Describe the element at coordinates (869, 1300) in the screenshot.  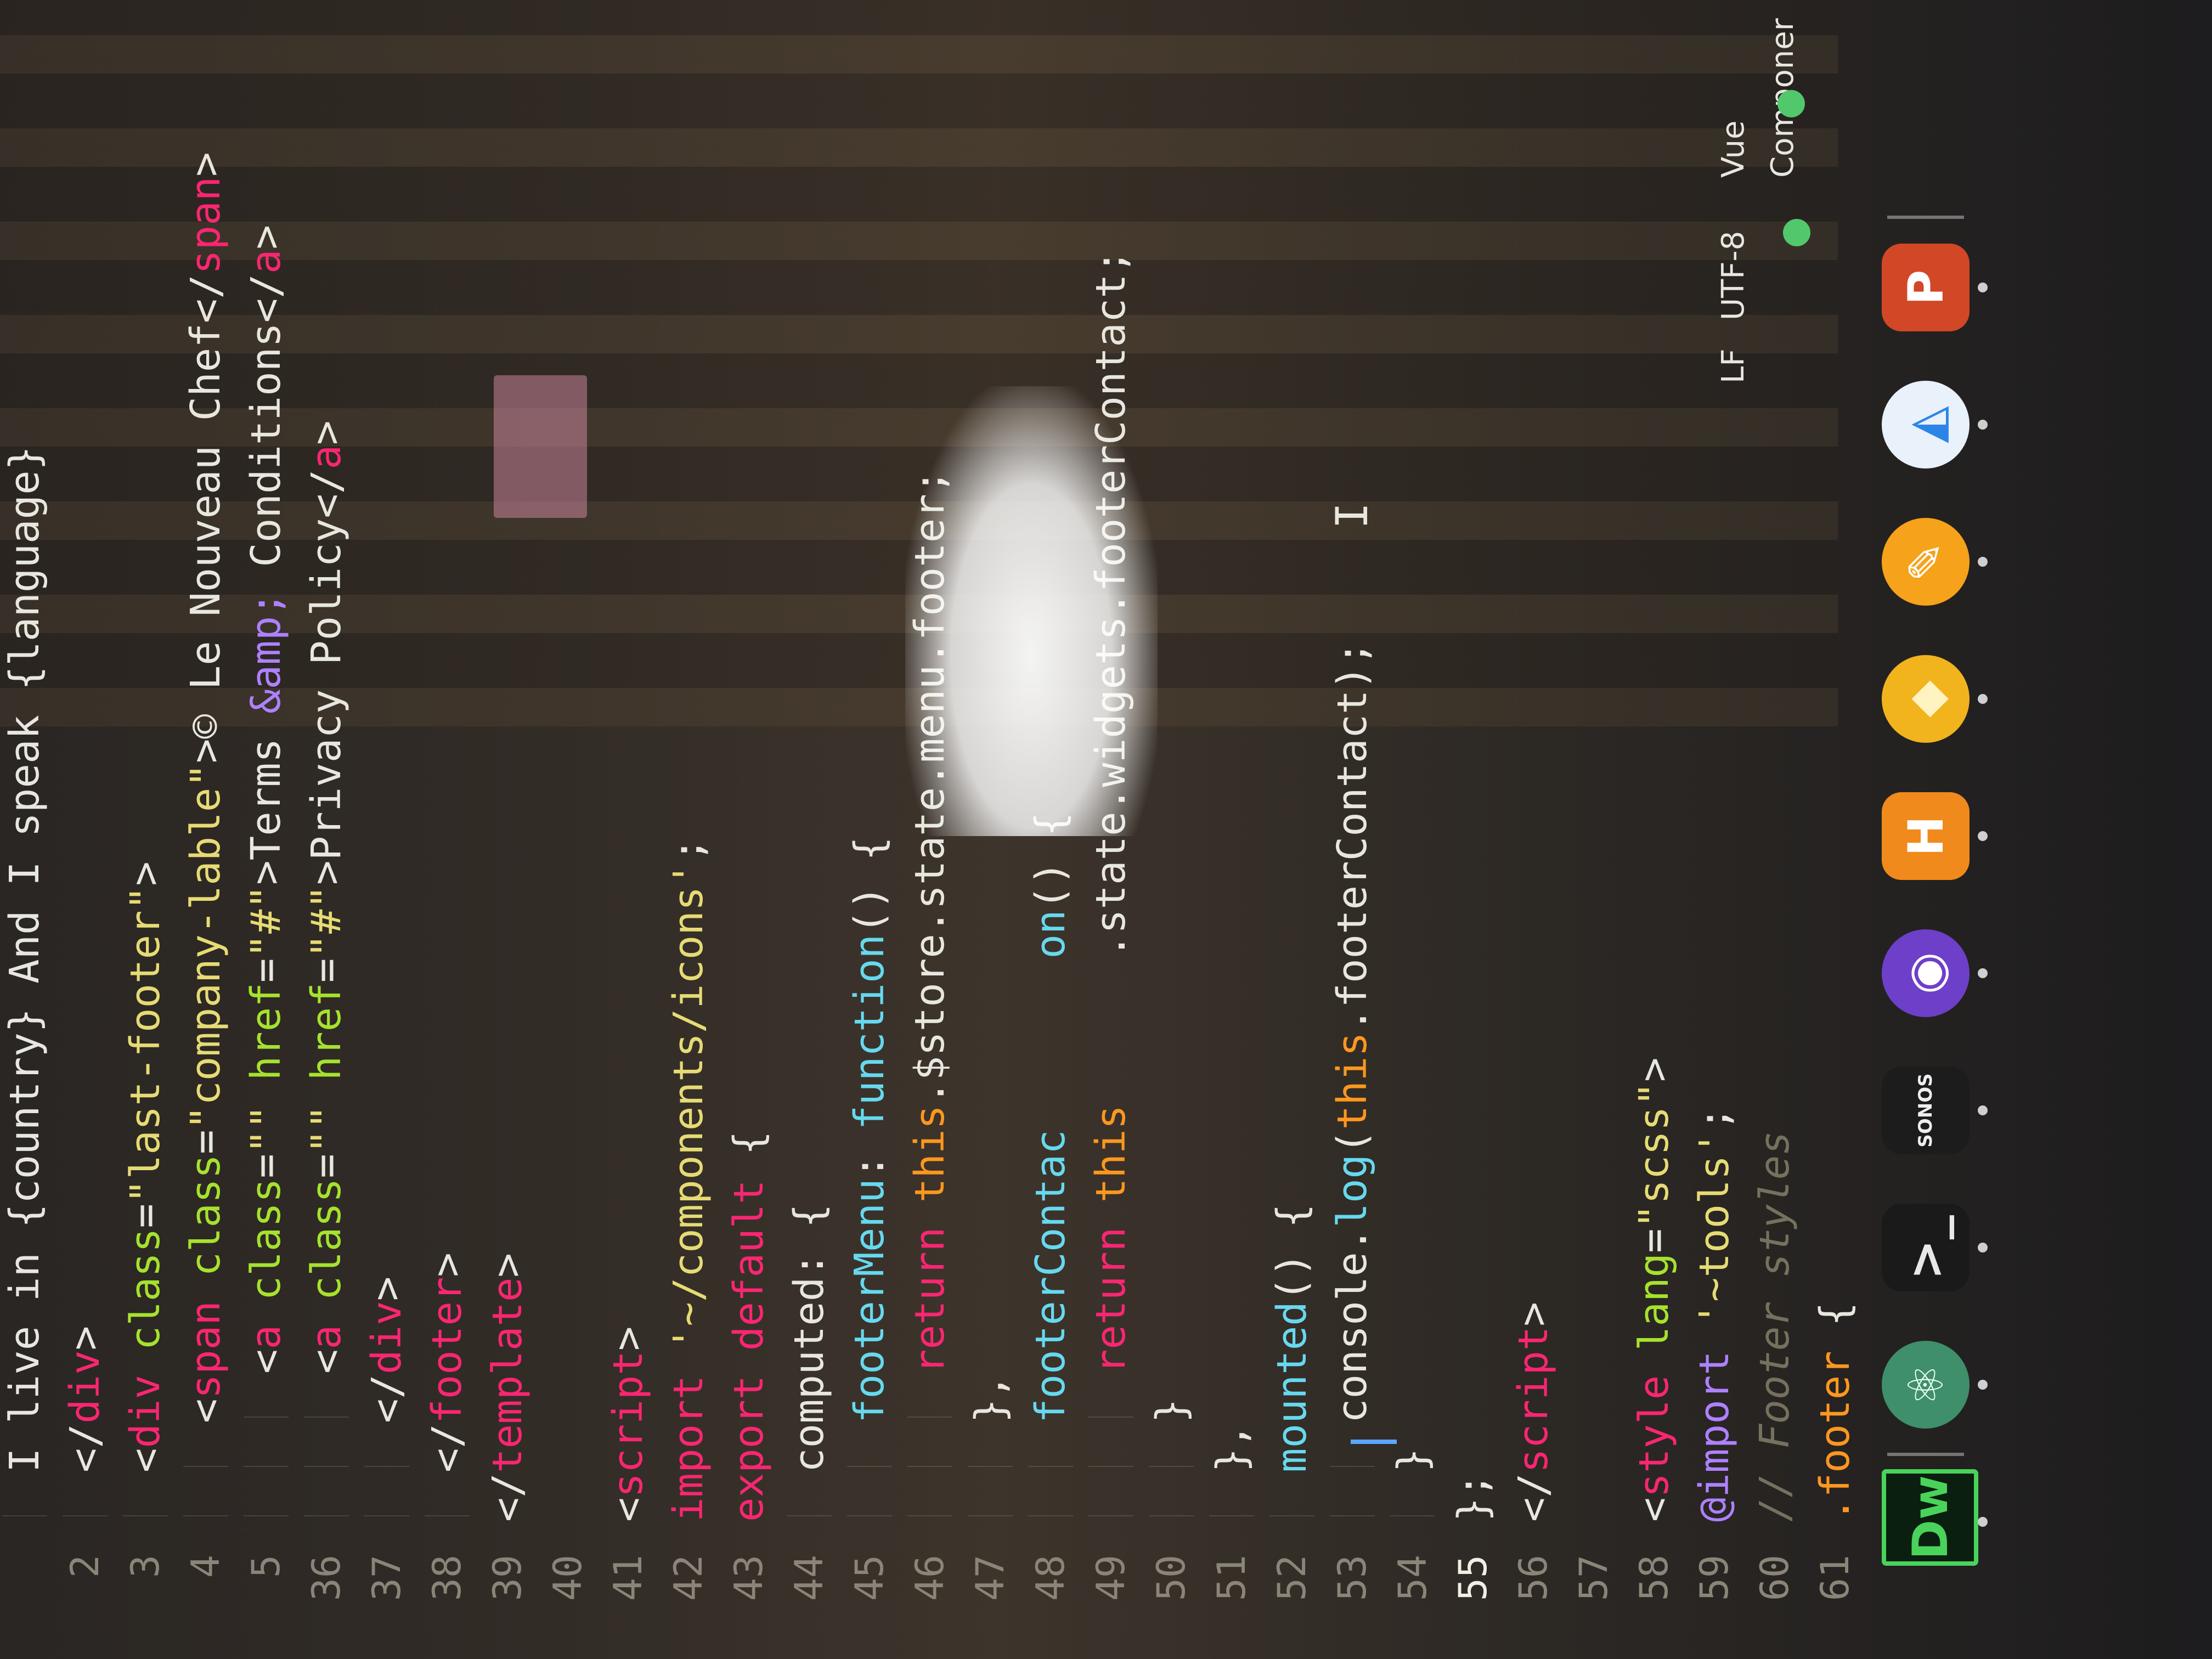
I see `code-token: footerMenu` at that location.